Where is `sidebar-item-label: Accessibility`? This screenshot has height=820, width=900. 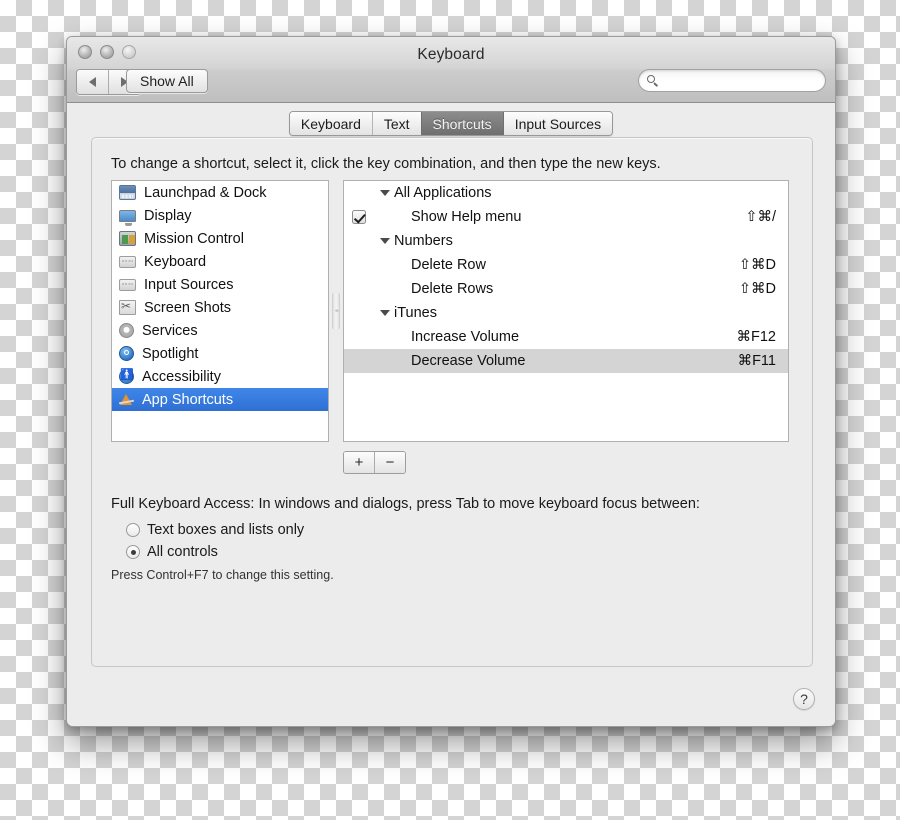
sidebar-item-label: Accessibility is located at coordinates (181, 376).